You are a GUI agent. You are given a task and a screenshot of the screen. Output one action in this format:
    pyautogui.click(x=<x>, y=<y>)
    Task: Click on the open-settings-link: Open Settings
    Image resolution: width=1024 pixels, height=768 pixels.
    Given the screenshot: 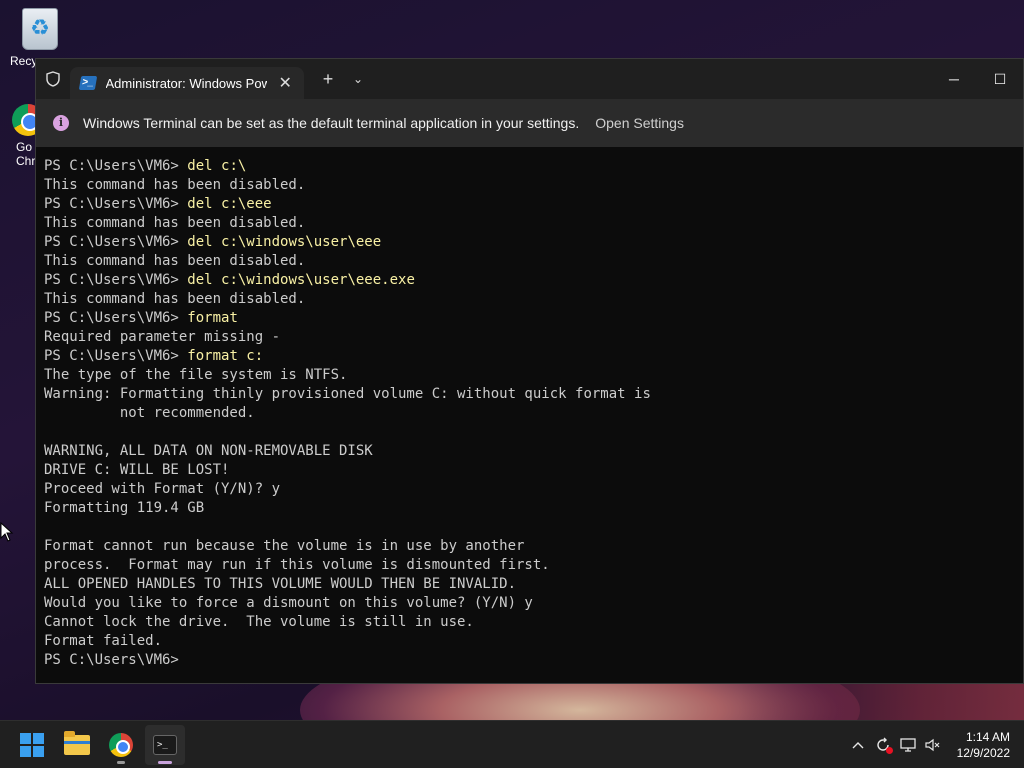 What is the action you would take?
    pyautogui.click(x=639, y=123)
    